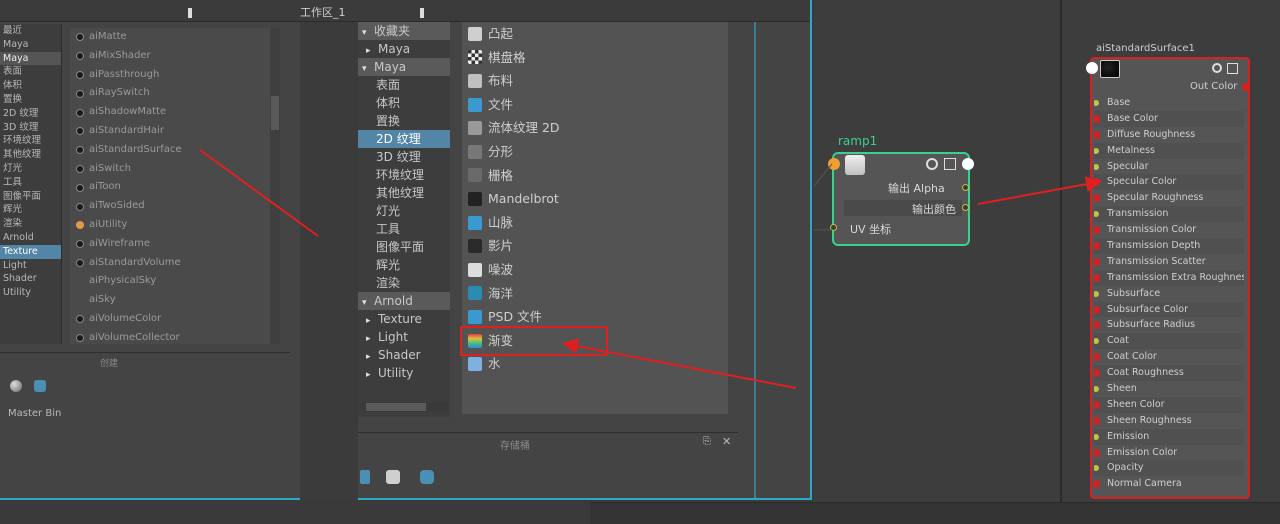 Image resolution: width=1280 pixels, height=524 pixels. Describe the element at coordinates (679, 363) in the screenshot. I see `annotation-arrow-ramp` at that location.